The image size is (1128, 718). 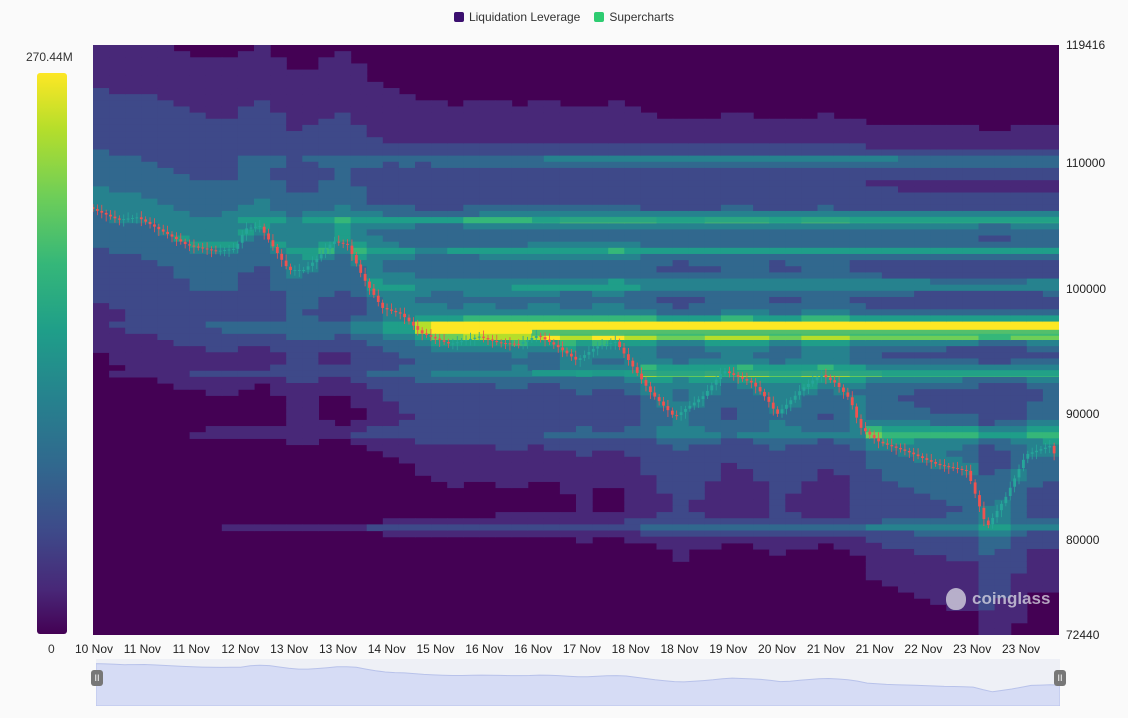 What do you see at coordinates (516, 17) in the screenshot?
I see `legend-item-liquidation-leverage: Liquidation Leverage` at bounding box center [516, 17].